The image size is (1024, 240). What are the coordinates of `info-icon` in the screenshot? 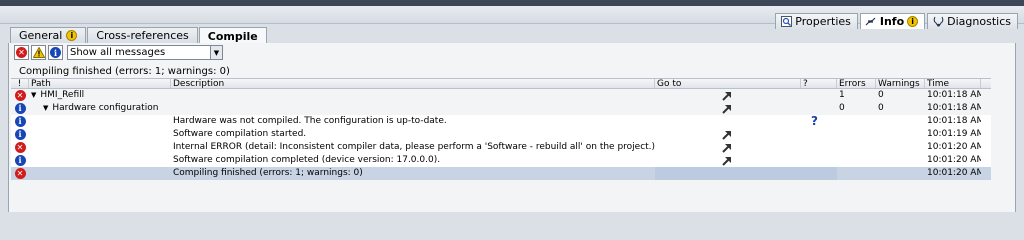 It's located at (871, 22).